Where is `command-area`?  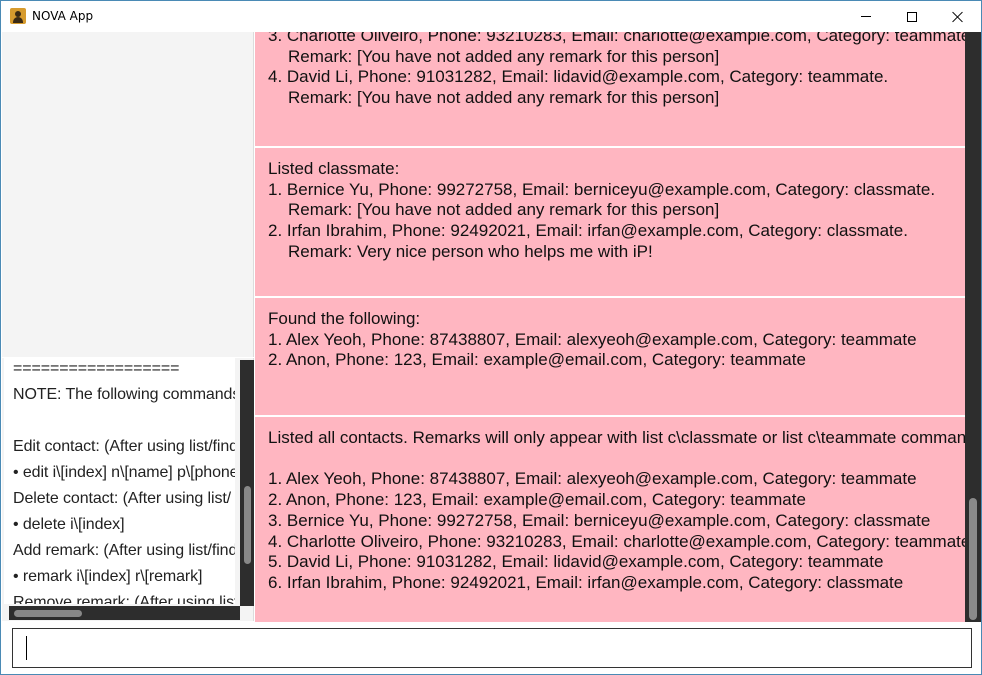
command-area is located at coordinates (491, 648).